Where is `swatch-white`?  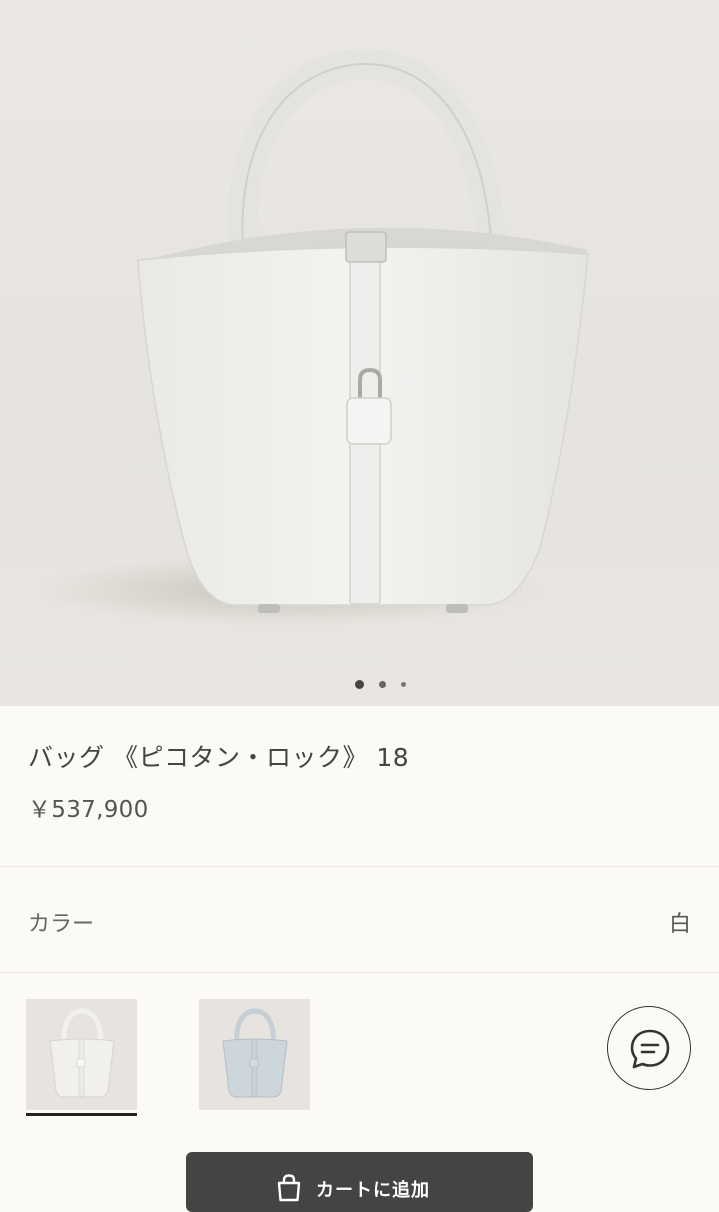 swatch-white is located at coordinates (81, 1054).